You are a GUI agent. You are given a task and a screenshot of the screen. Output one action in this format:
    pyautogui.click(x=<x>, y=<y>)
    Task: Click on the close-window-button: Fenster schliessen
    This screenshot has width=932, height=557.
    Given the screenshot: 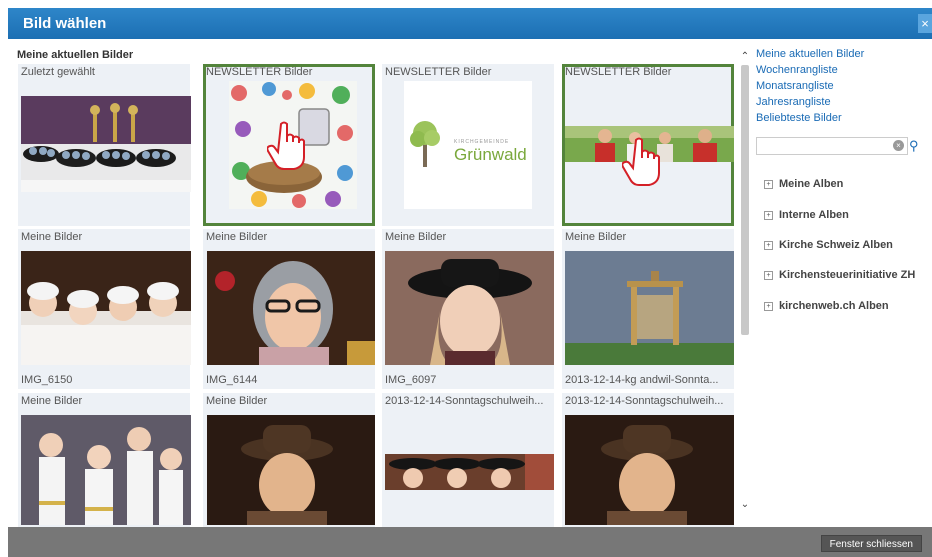 What is the action you would take?
    pyautogui.click(x=871, y=543)
    